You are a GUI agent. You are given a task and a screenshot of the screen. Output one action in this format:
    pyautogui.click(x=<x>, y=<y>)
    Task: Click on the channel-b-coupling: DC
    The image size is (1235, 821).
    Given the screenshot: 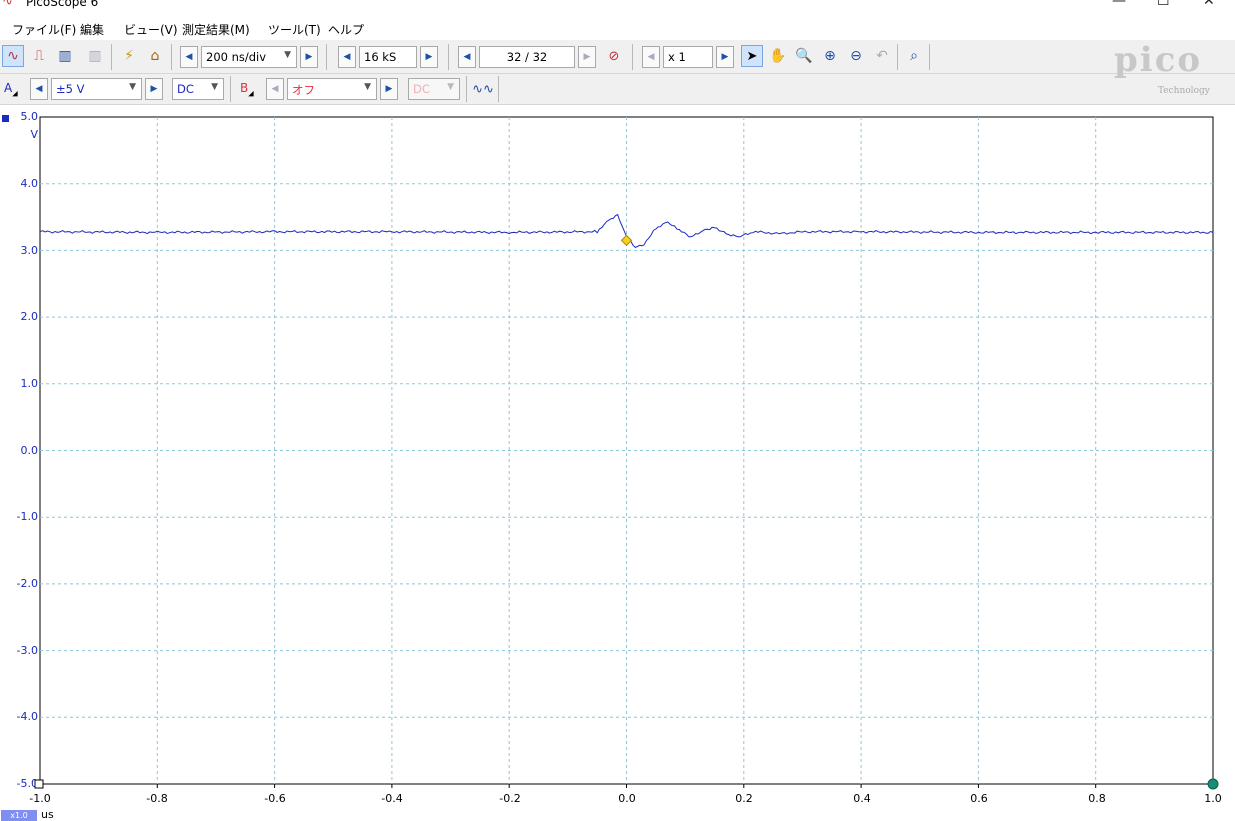 What is the action you would take?
    pyautogui.click(x=421, y=89)
    